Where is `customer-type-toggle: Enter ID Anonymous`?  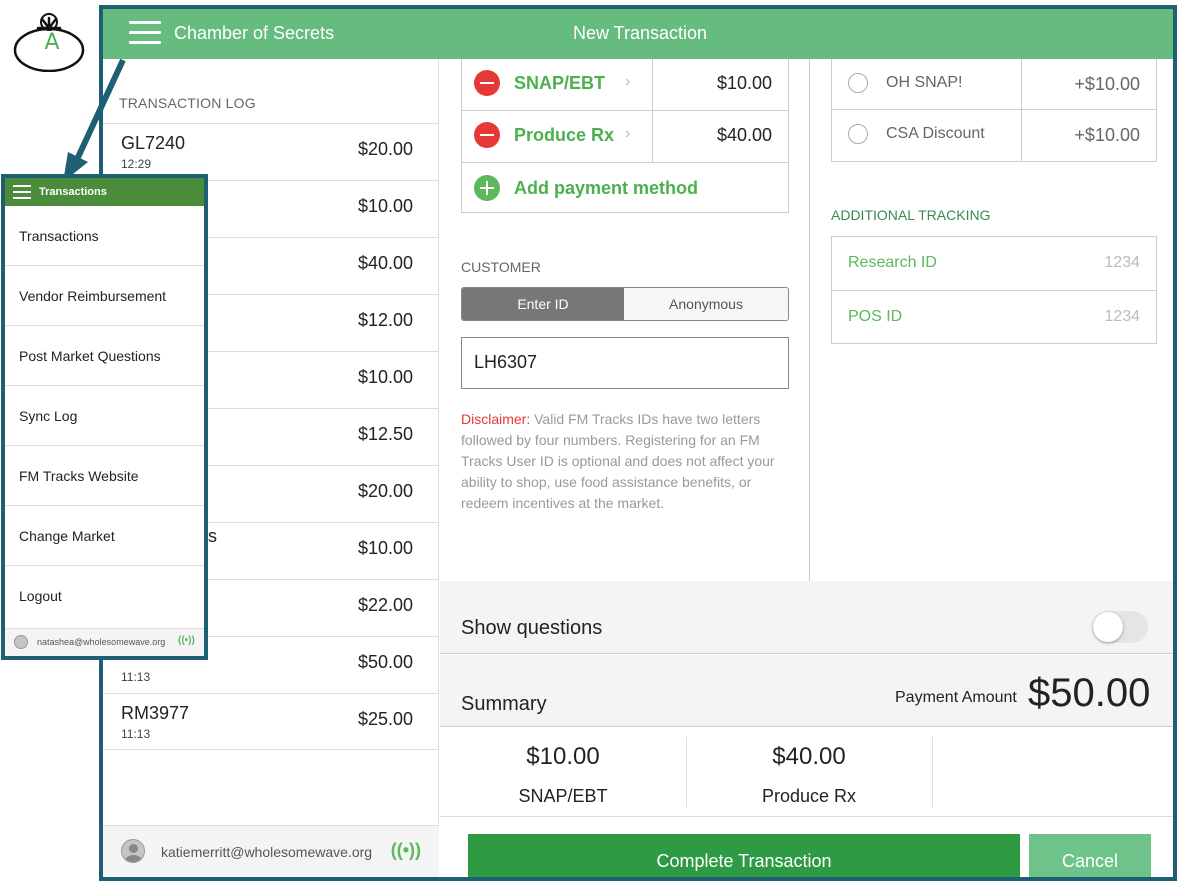
customer-type-toggle: Enter ID Anonymous is located at coordinates (625, 304).